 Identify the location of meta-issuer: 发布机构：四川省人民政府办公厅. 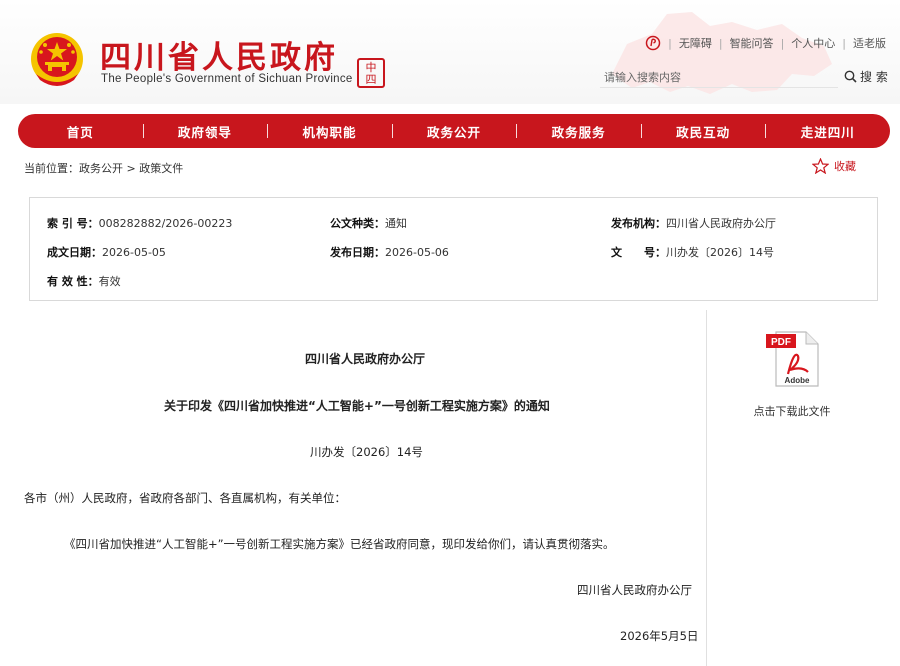
(693, 223).